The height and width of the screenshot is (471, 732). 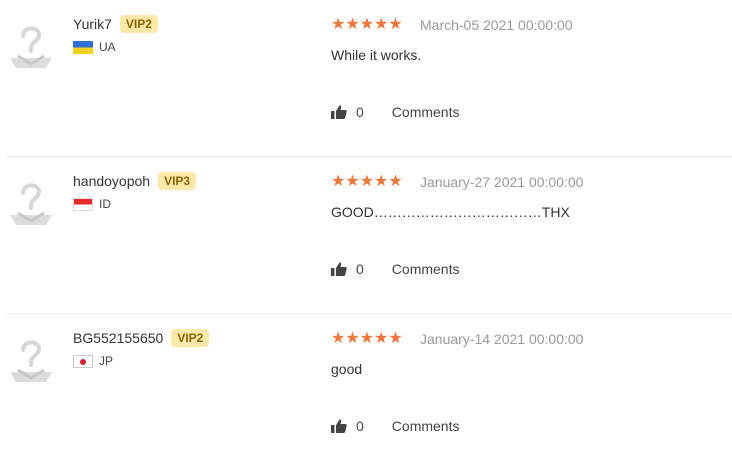 I want to click on review-text: GOOD………………………………THX, so click(x=450, y=212).